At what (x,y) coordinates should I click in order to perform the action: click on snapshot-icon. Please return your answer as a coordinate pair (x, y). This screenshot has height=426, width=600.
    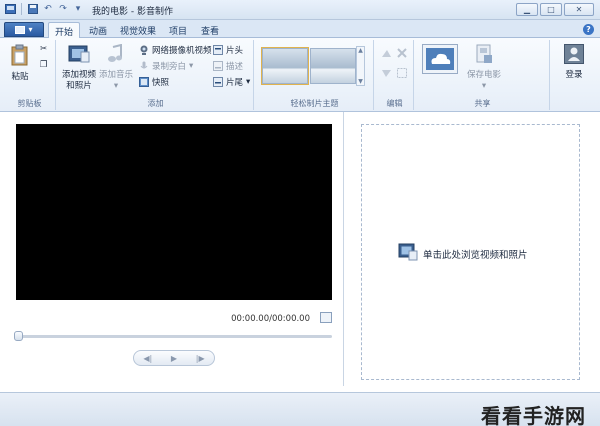
    Looking at the image, I should click on (143, 82).